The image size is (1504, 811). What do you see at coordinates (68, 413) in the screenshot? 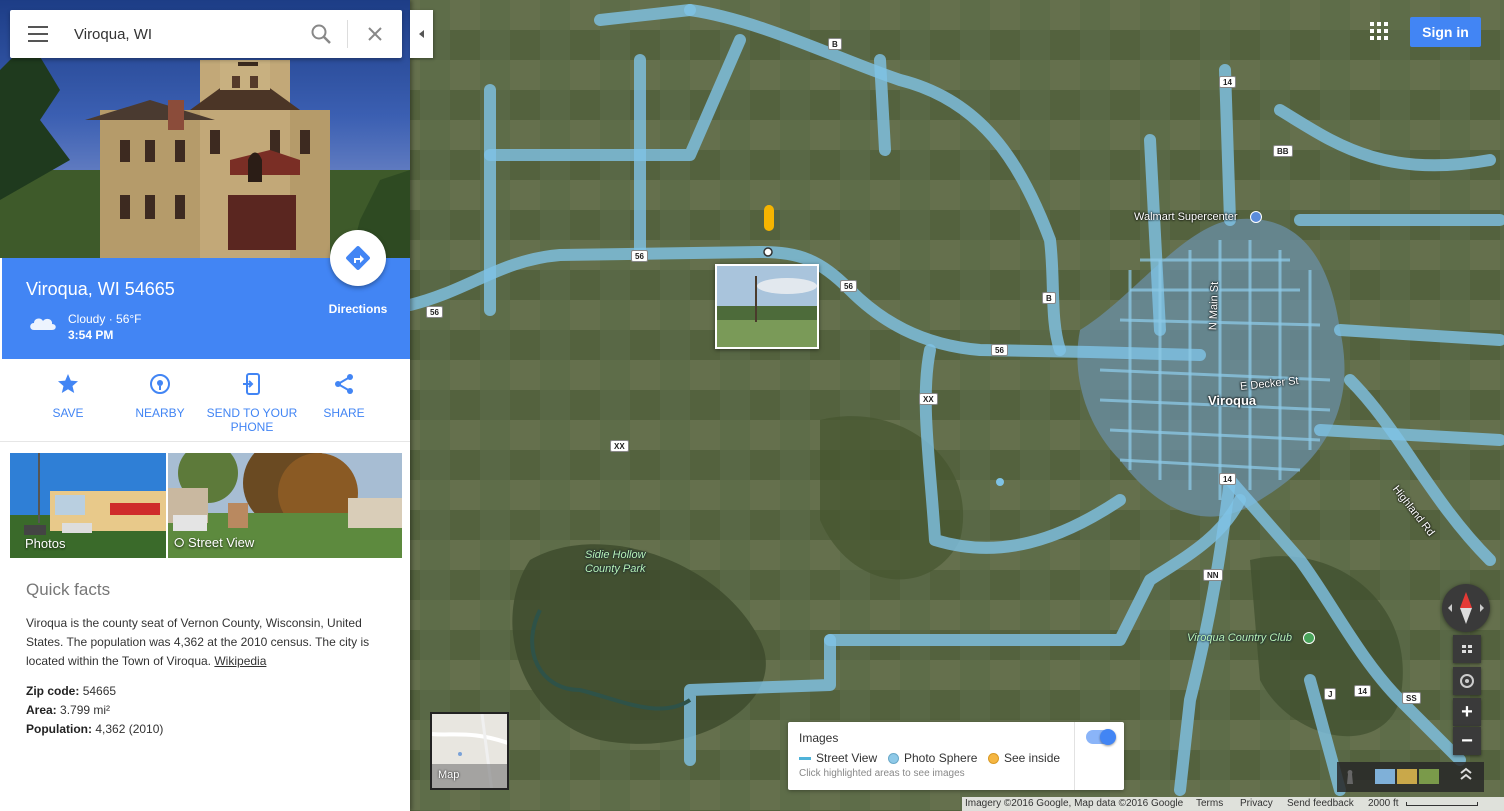
I see `save-label: SAVE` at bounding box center [68, 413].